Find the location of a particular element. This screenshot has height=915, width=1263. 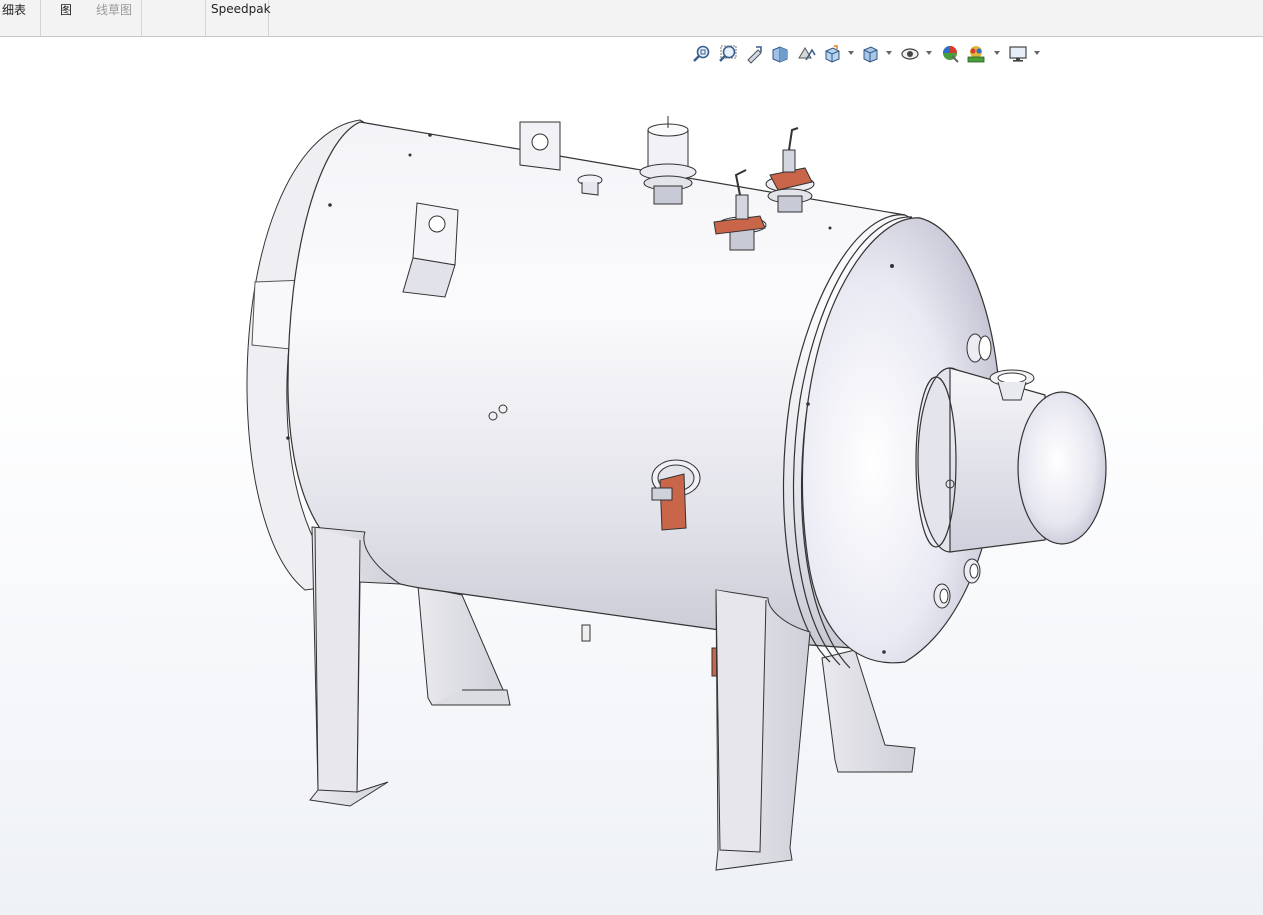

ribbon-label-sketch: 线草图 is located at coordinates (114, 10).